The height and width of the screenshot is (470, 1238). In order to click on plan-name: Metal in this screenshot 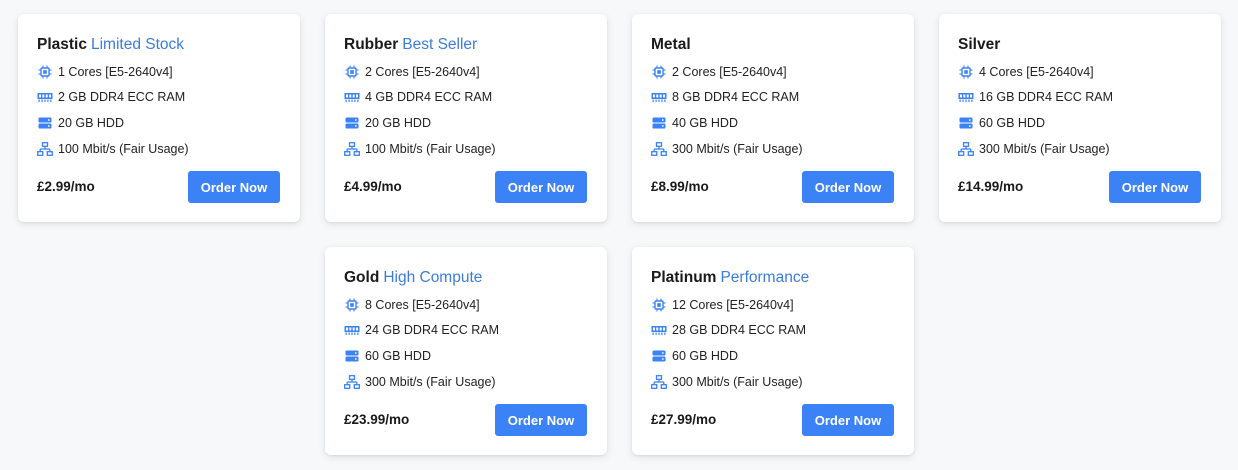, I will do `click(671, 44)`.